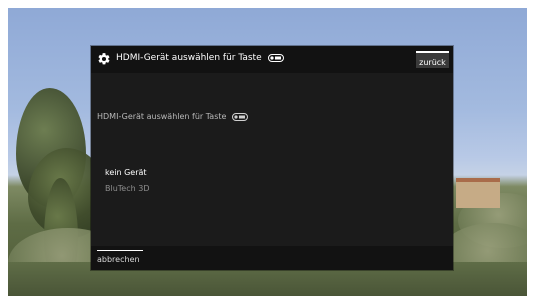 Image resolution: width=535 pixels, height=304 pixels. What do you see at coordinates (432, 59) in the screenshot?
I see `back-button: zurück` at bounding box center [432, 59].